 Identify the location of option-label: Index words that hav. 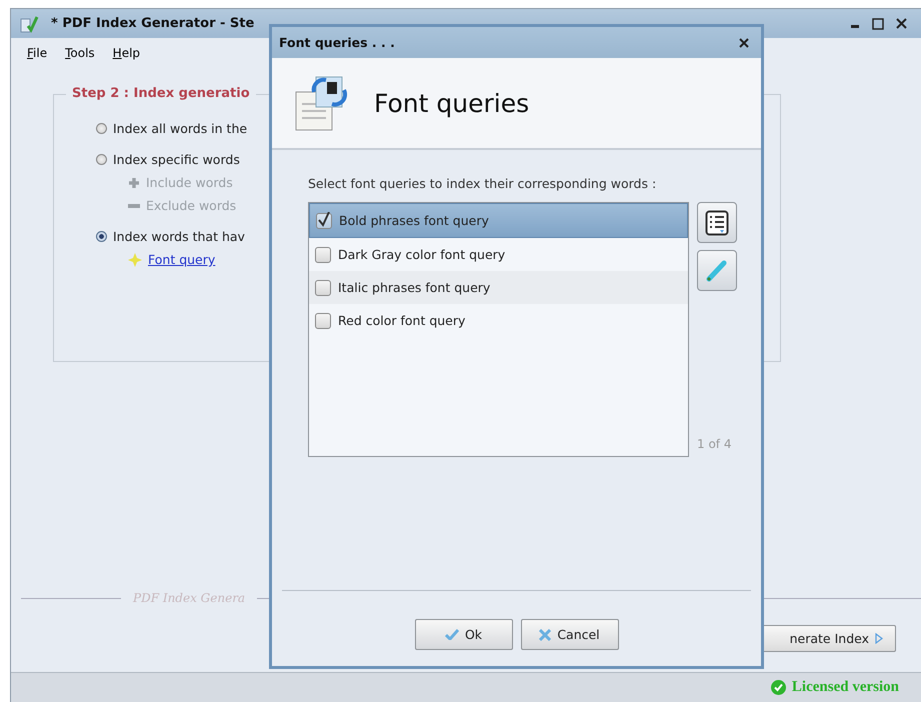
(179, 236).